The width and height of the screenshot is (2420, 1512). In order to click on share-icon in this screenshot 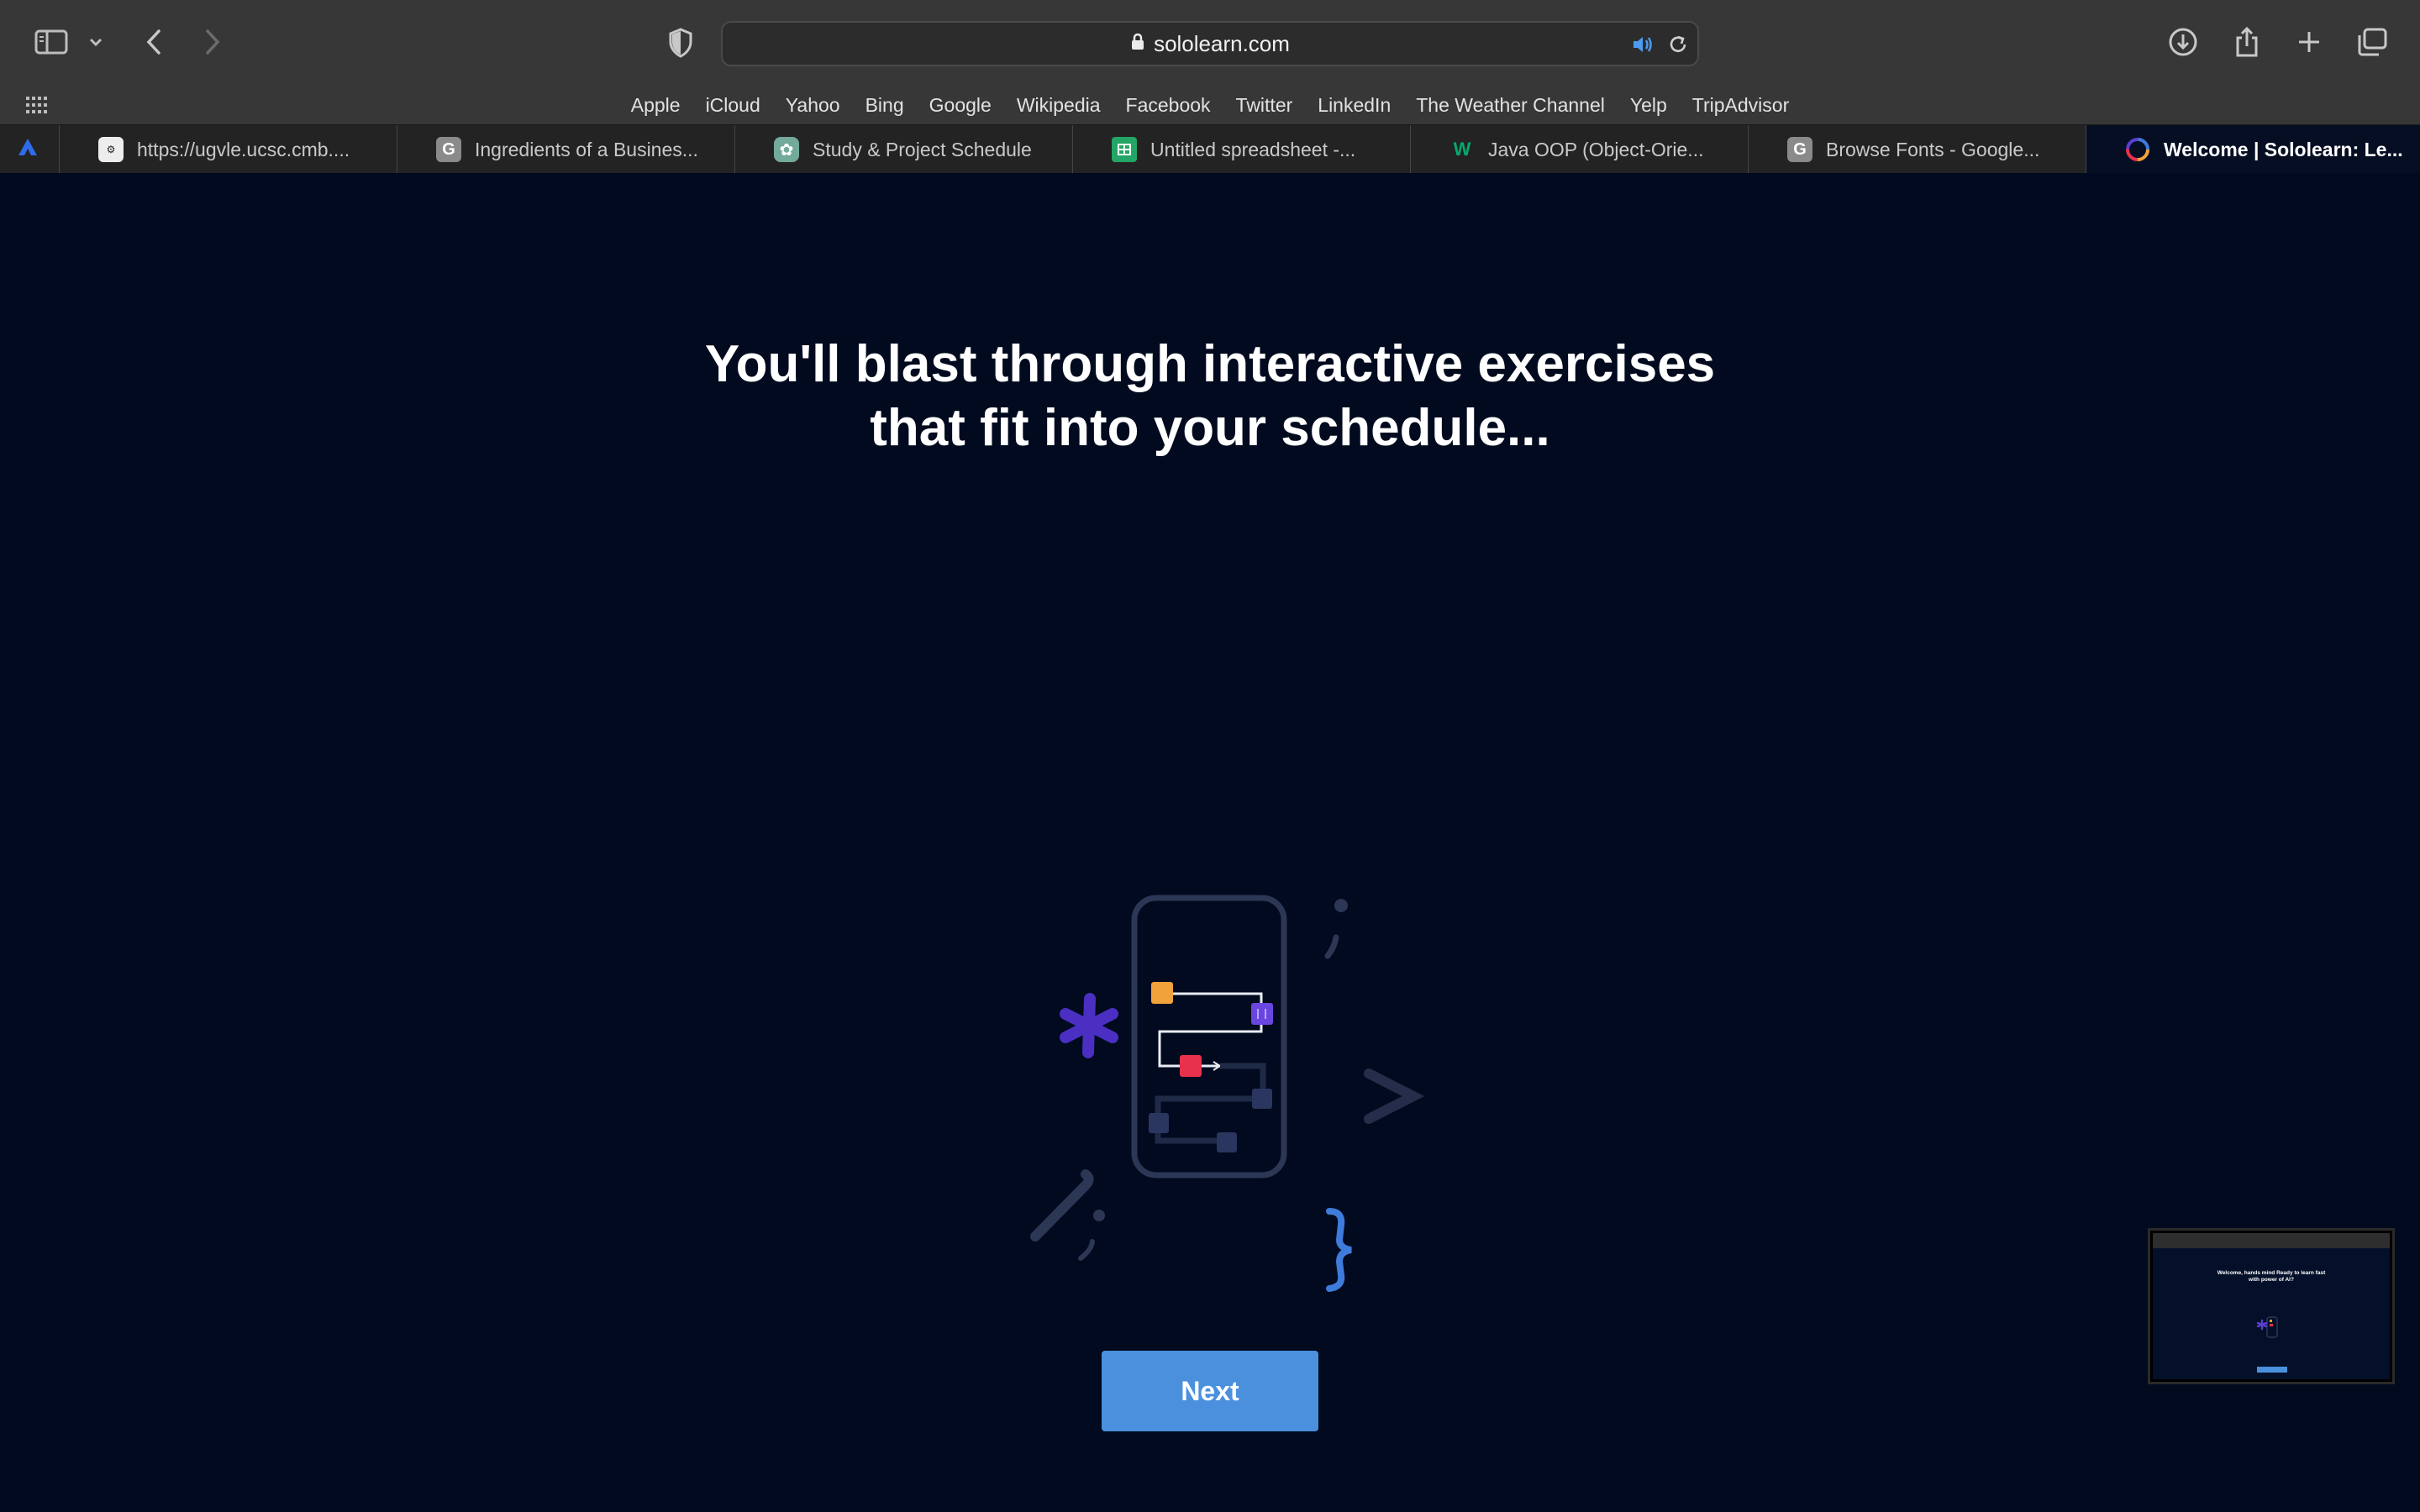, I will do `click(2247, 42)`.